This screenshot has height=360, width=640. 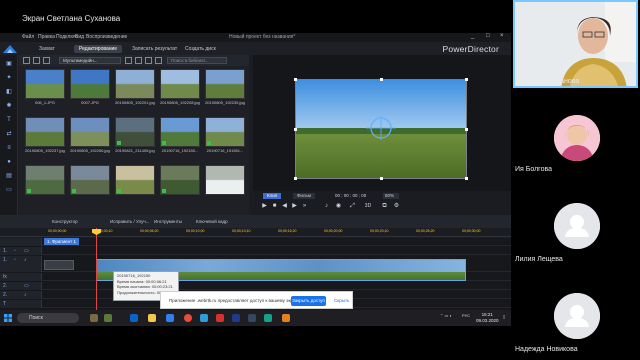 What do you see at coordinates (9, 134) in the screenshot?
I see `transition-room-icon: ⇄` at bounding box center [9, 134].